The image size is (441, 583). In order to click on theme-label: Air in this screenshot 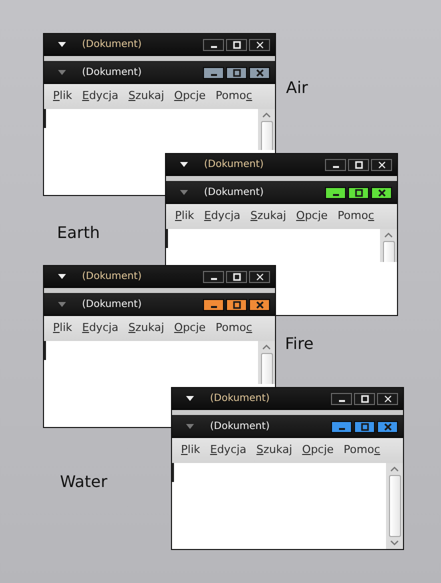, I will do `click(297, 88)`.